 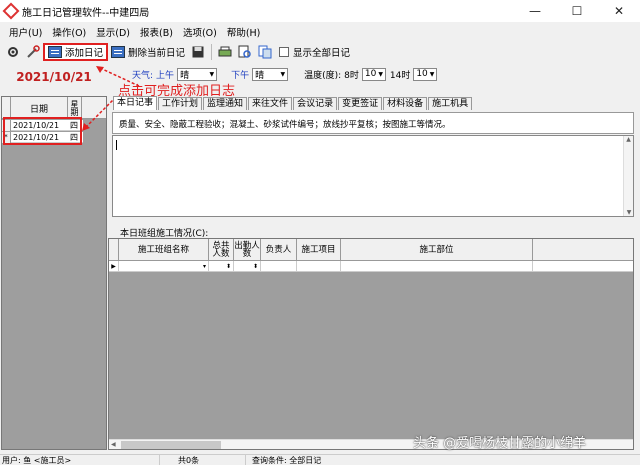 I want to click on text-caret, so click(x=116, y=145).